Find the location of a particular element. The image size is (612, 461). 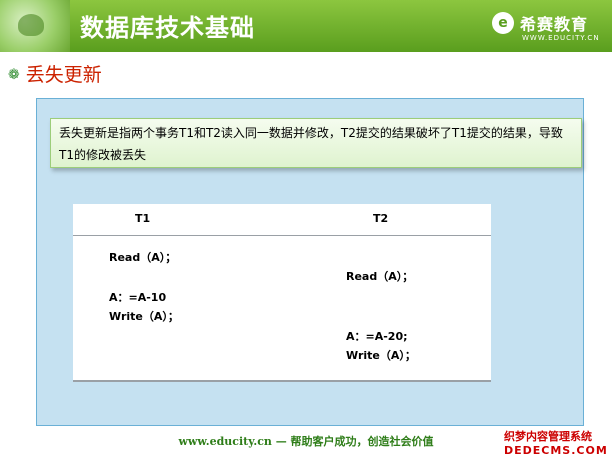

logo-mark-icon: e is located at coordinates (503, 23).